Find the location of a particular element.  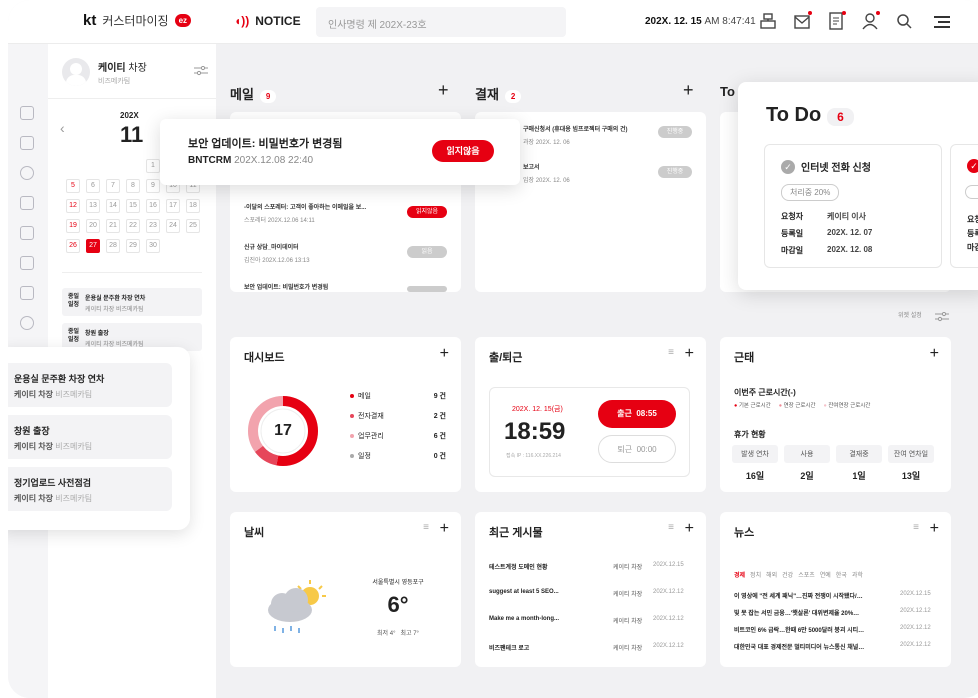

search-icon is located at coordinates (904, 21).